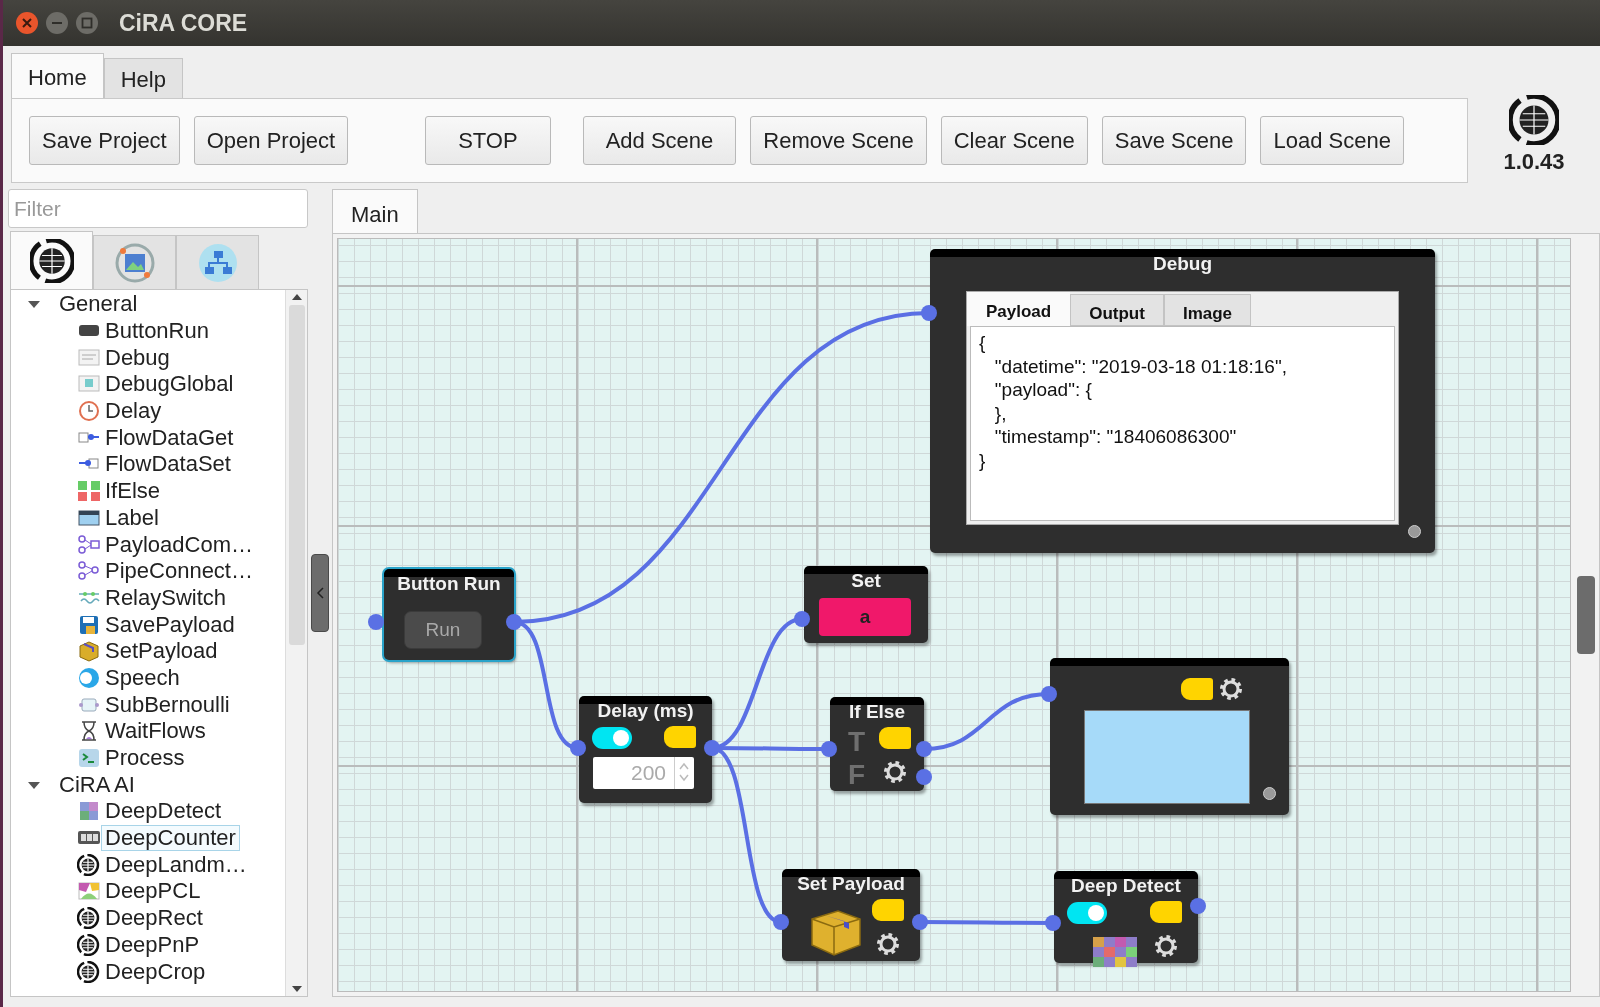  What do you see at coordinates (865, 617) in the screenshot?
I see `value-field: a` at bounding box center [865, 617].